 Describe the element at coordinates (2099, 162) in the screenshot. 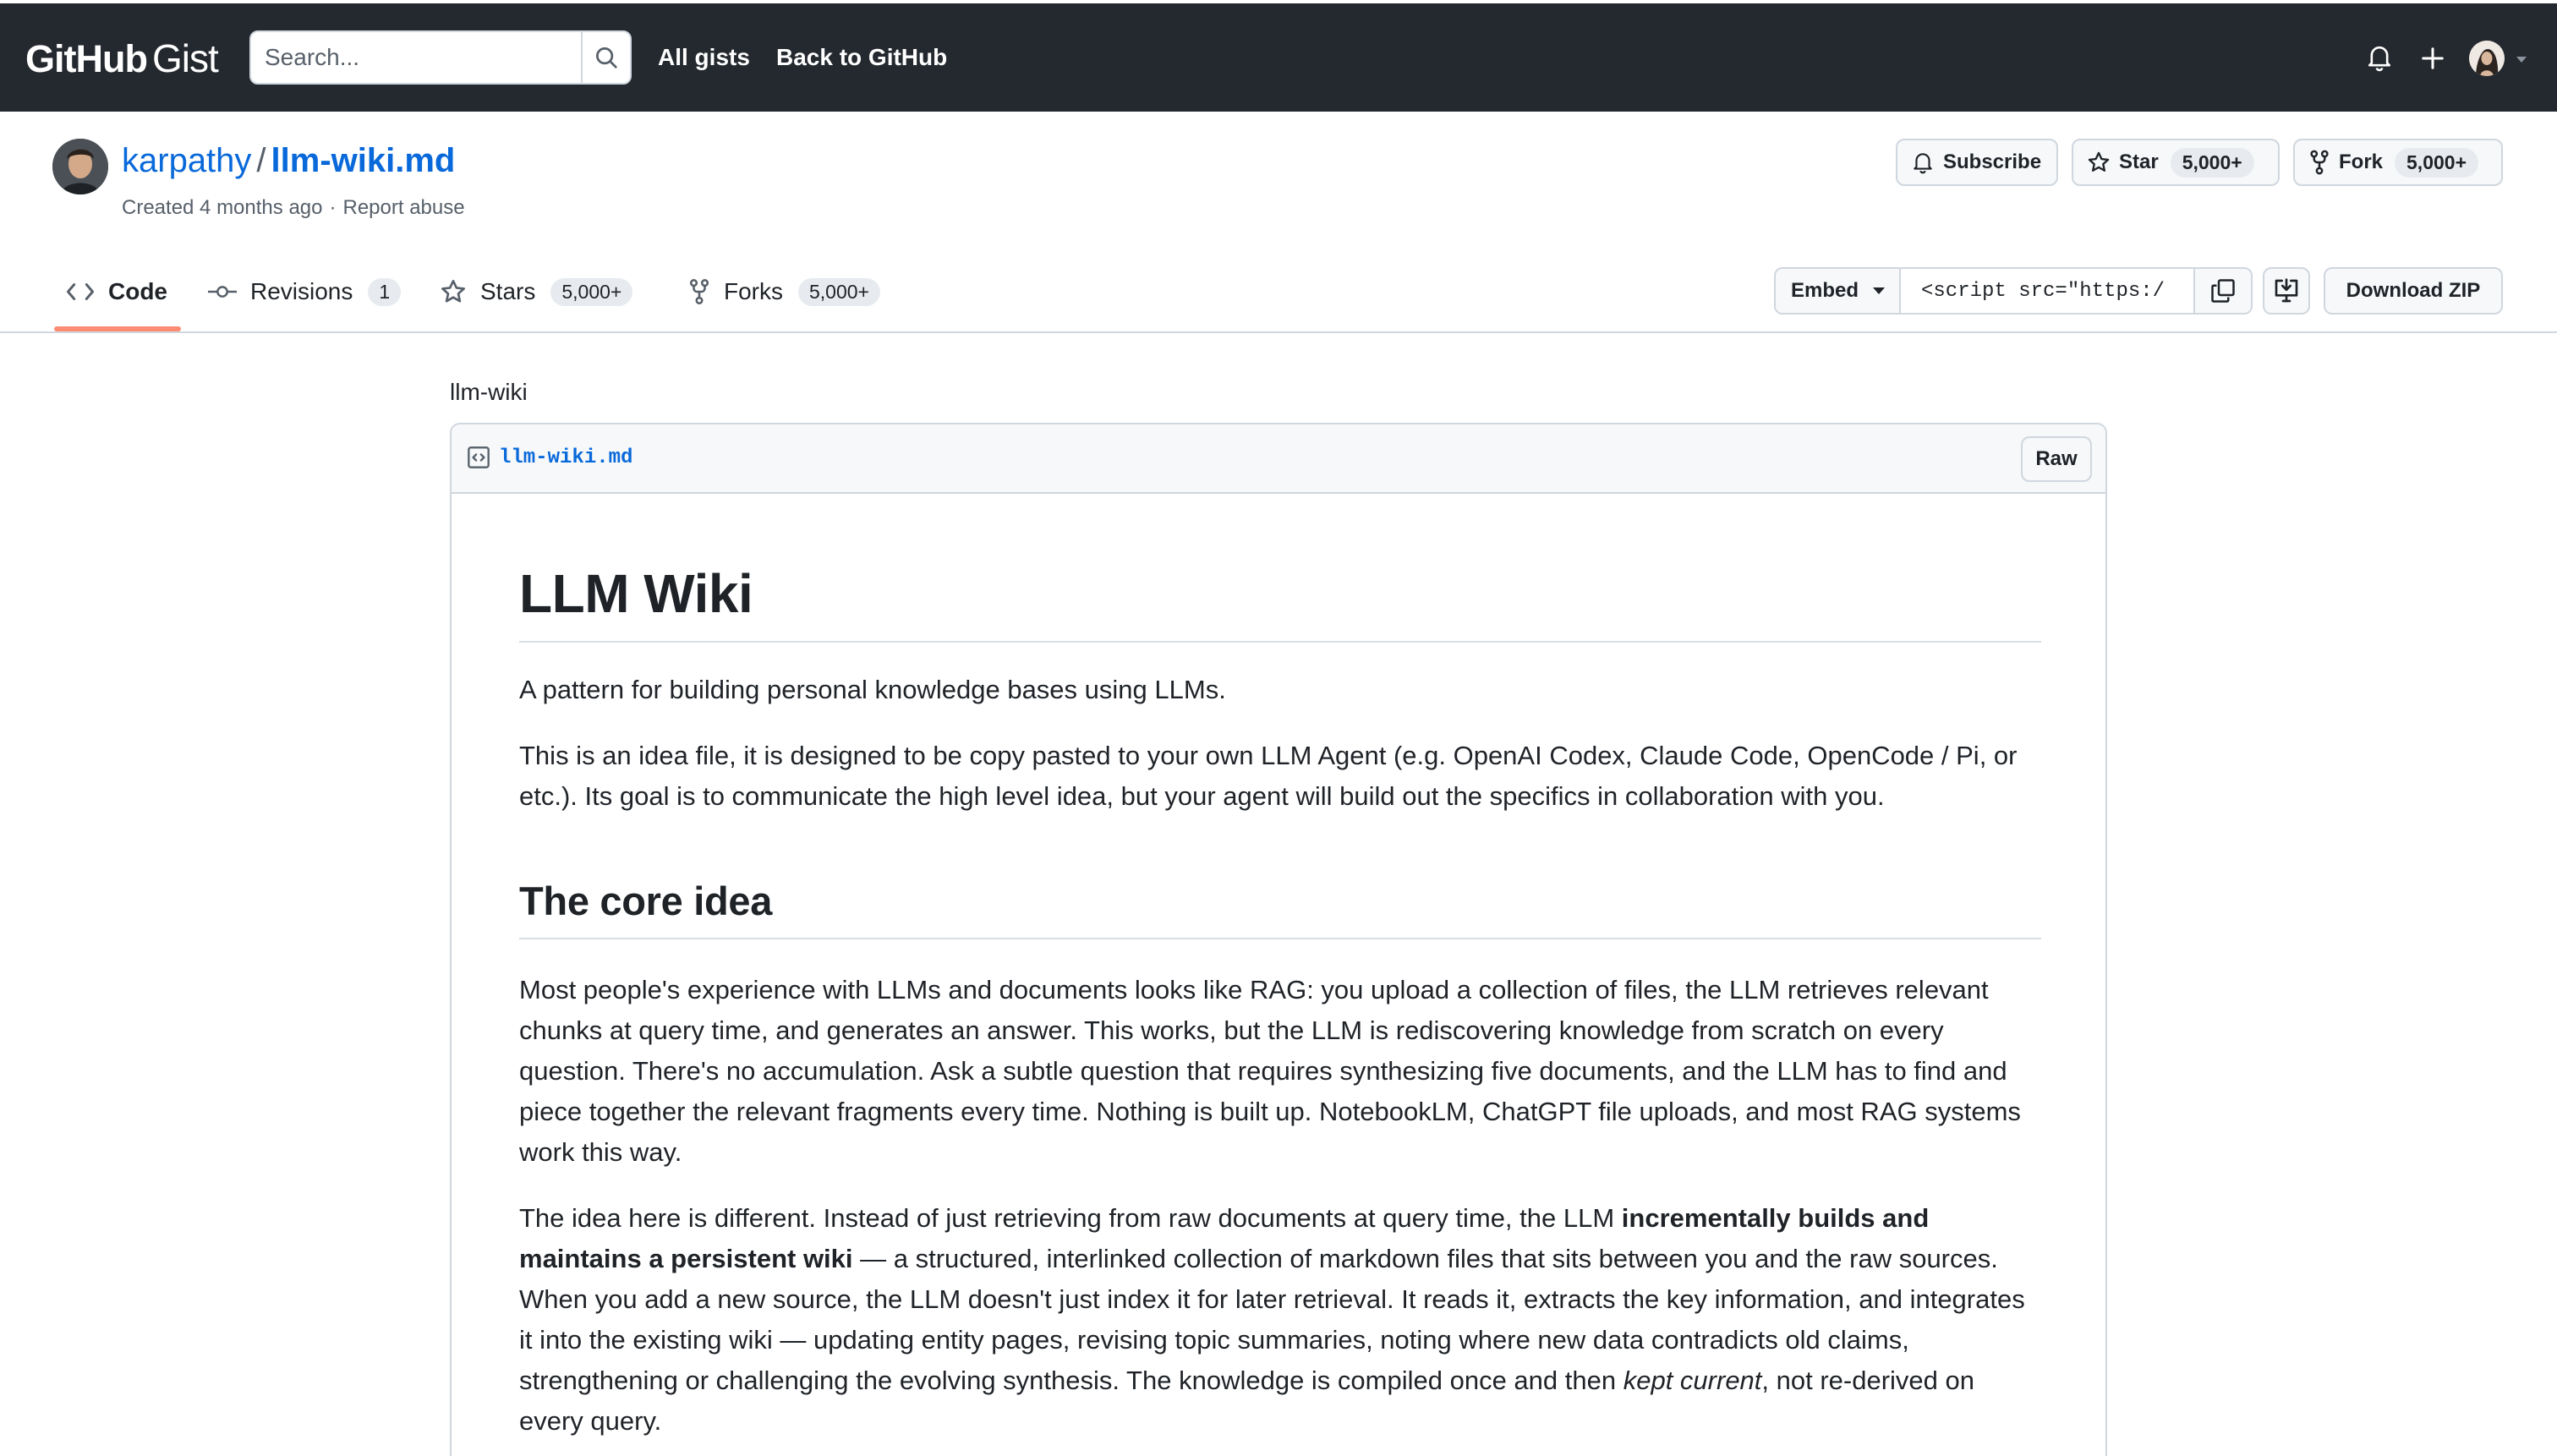

I see `star-icon` at that location.